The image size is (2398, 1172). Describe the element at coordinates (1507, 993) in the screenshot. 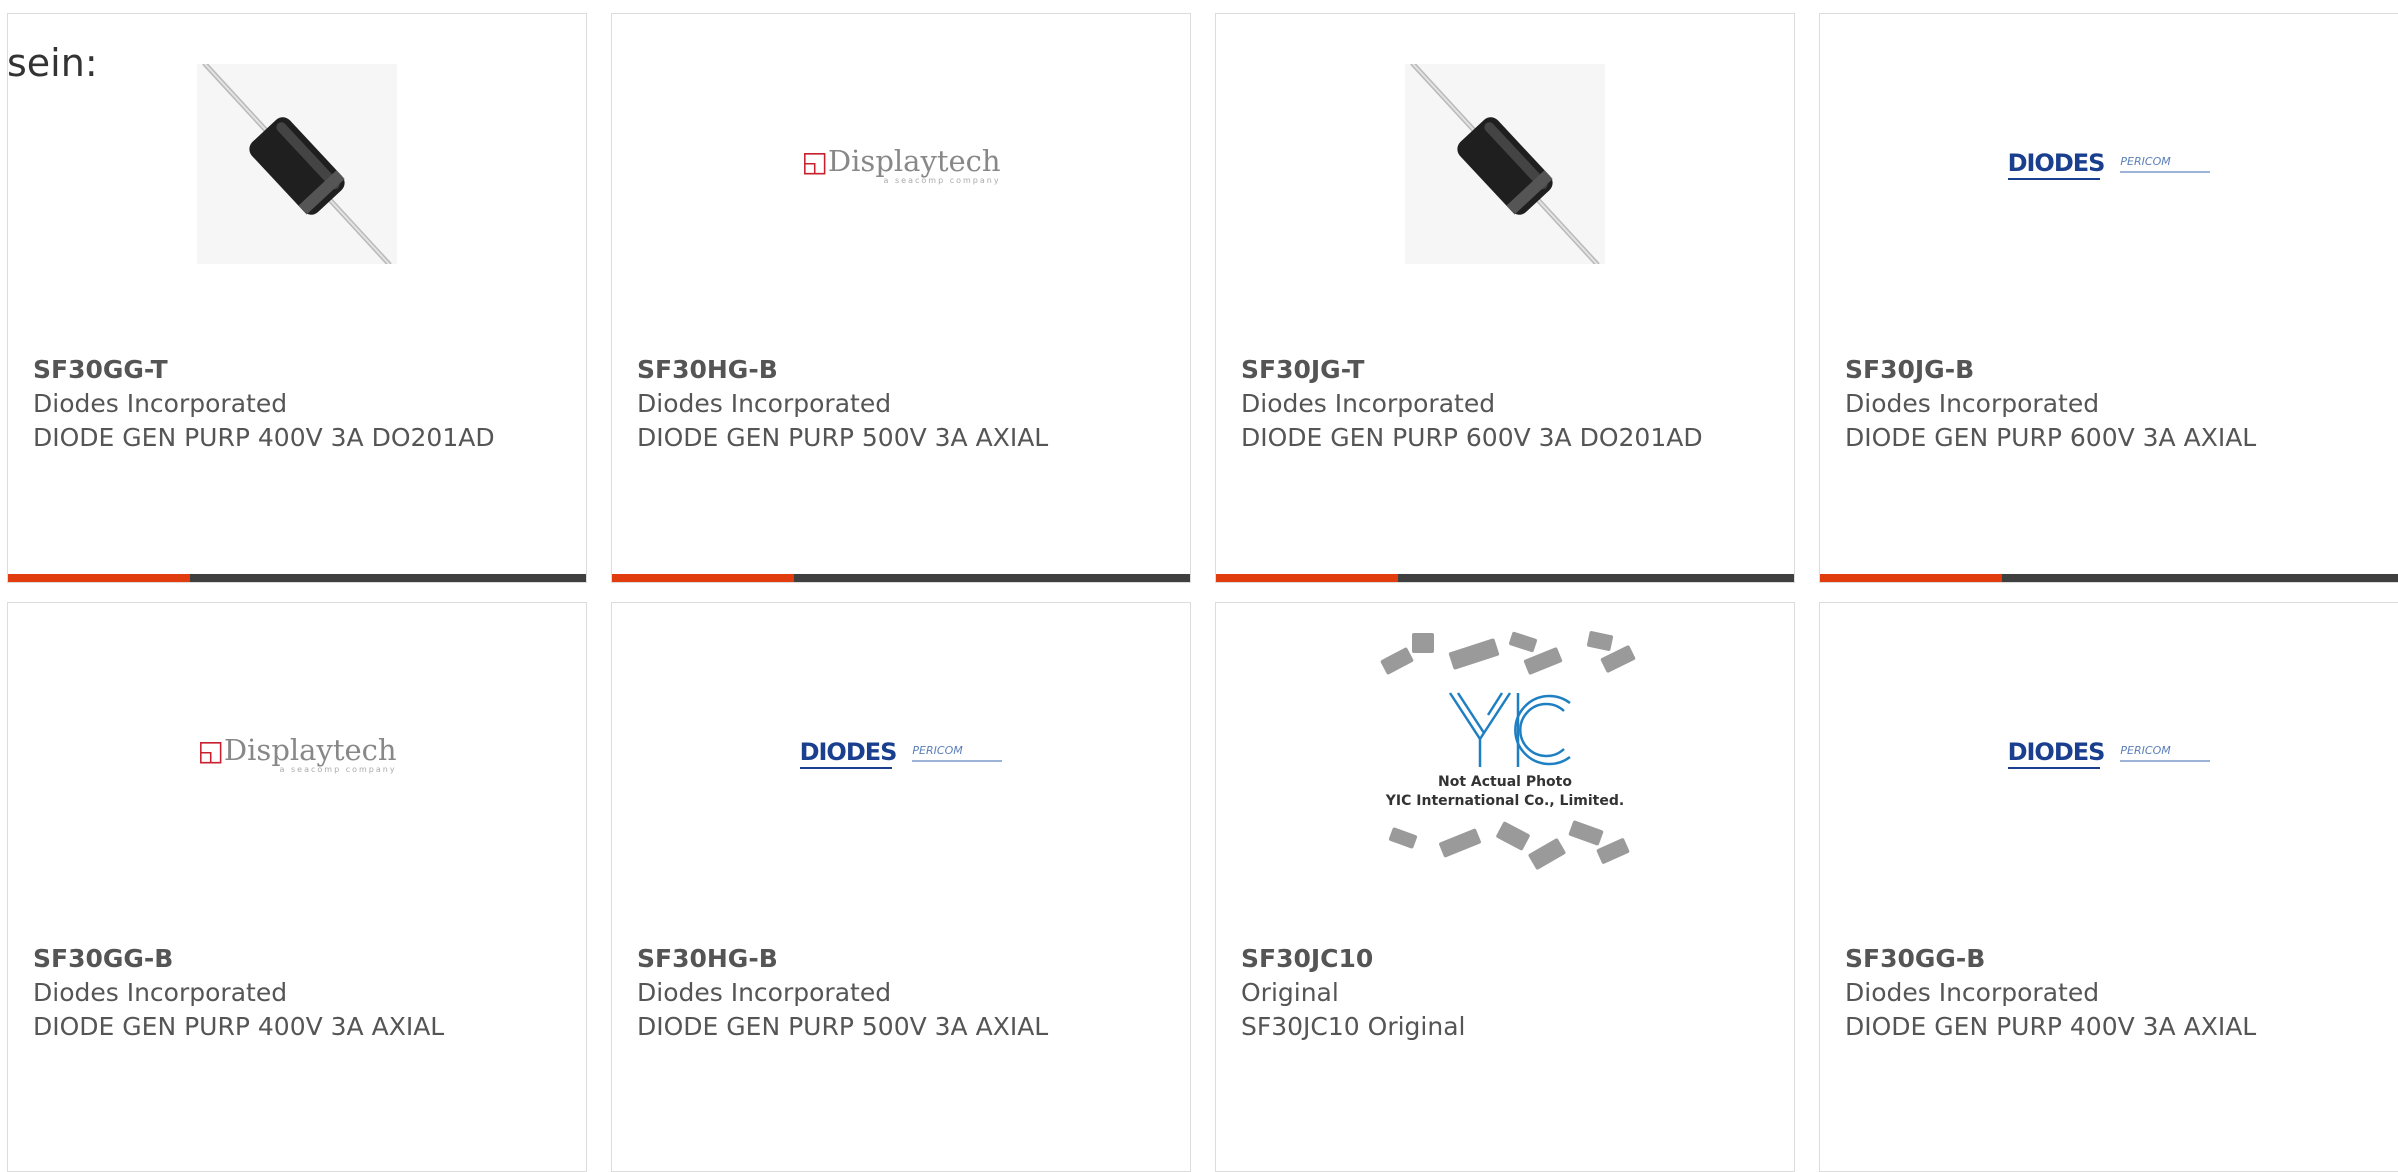

I see `product-info: SF30JC10 Original SF30JC10 Original` at that location.